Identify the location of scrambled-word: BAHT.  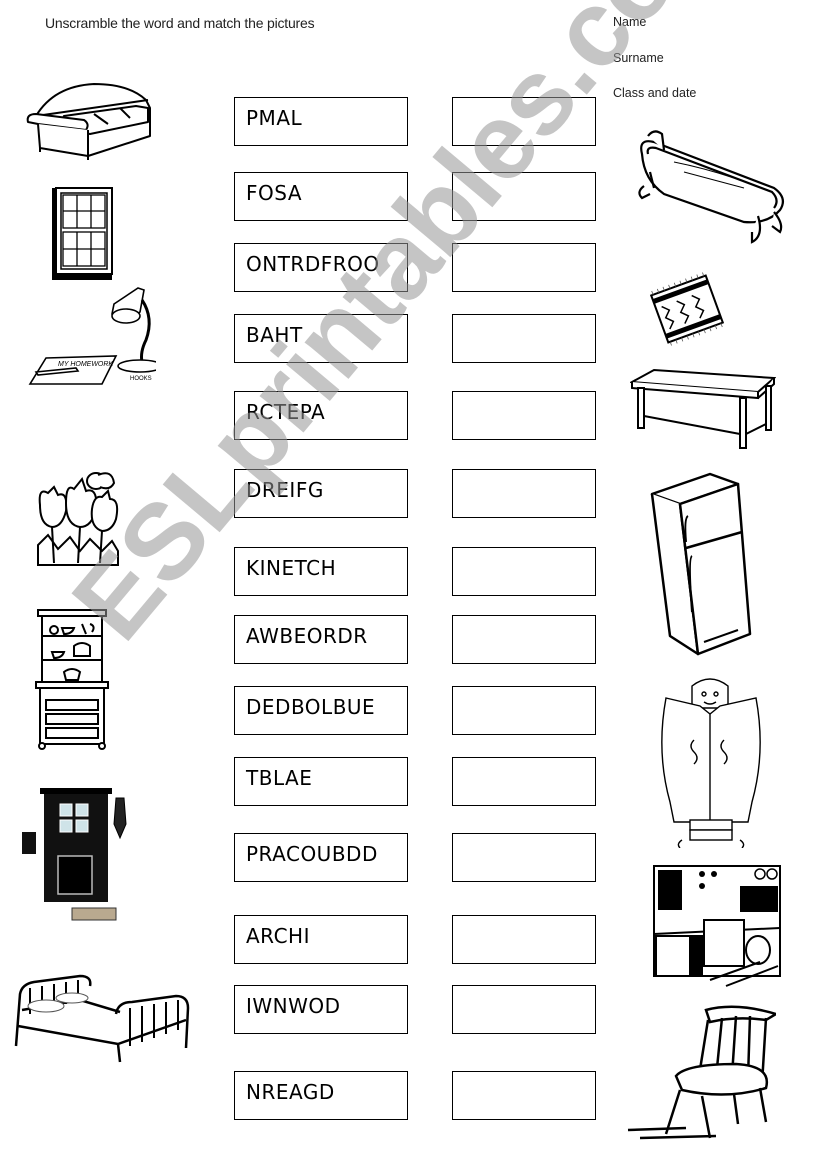
(321, 338).